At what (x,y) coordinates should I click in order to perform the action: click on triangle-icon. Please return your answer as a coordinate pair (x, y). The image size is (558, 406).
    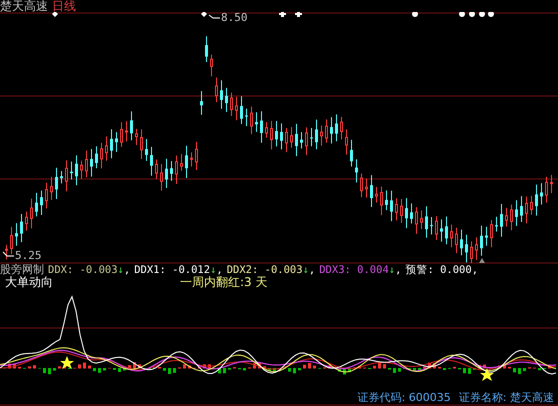
    Looking at the image, I should click on (482, 260).